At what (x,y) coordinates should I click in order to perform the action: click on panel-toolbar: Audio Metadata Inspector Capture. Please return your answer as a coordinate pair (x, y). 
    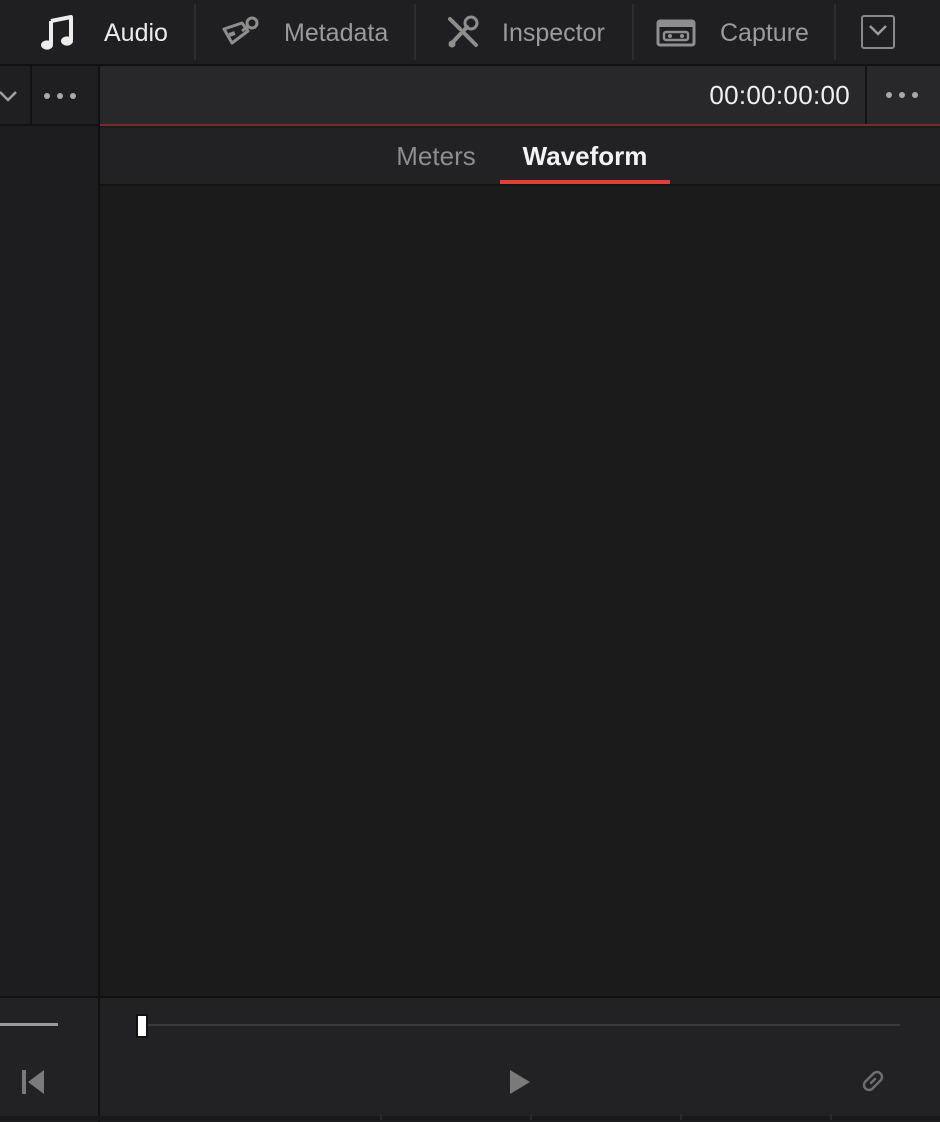
    Looking at the image, I should click on (470, 33).